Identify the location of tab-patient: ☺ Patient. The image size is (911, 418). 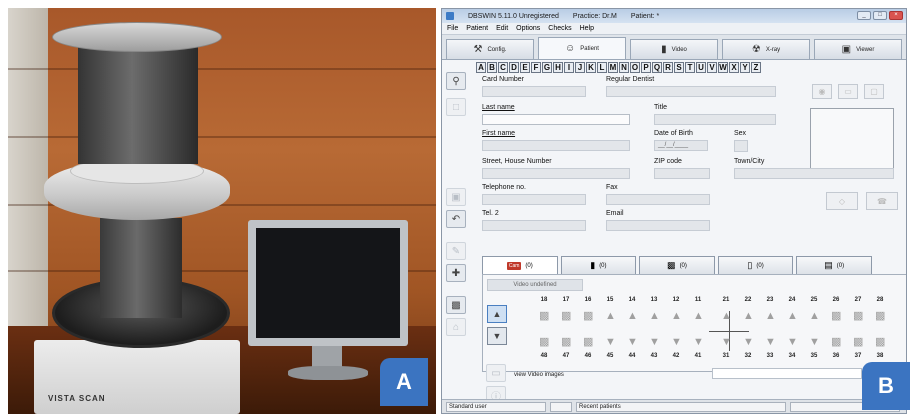
(582, 48).